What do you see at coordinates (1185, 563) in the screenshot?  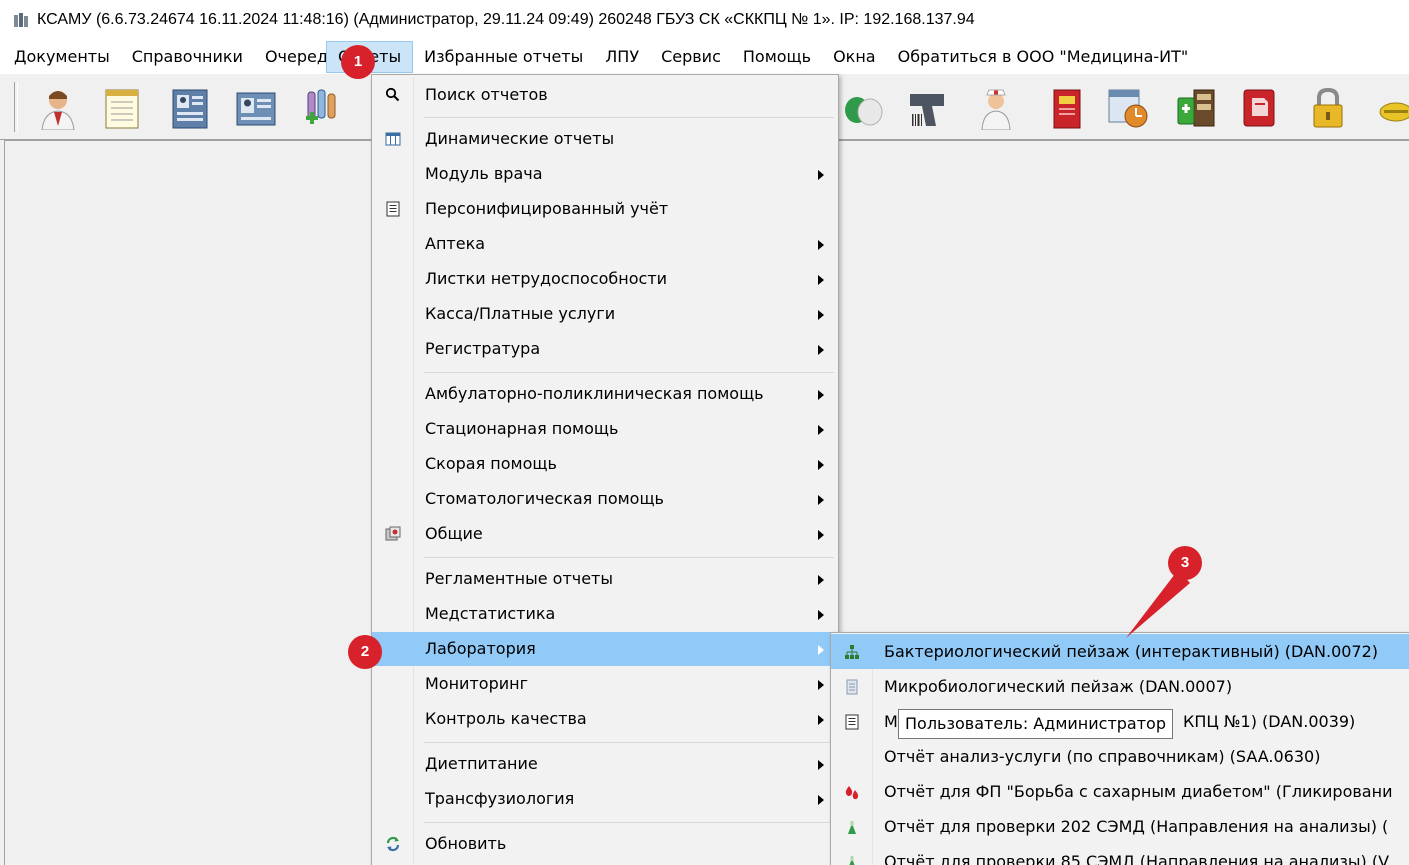 I see `step-badge-3: 3` at bounding box center [1185, 563].